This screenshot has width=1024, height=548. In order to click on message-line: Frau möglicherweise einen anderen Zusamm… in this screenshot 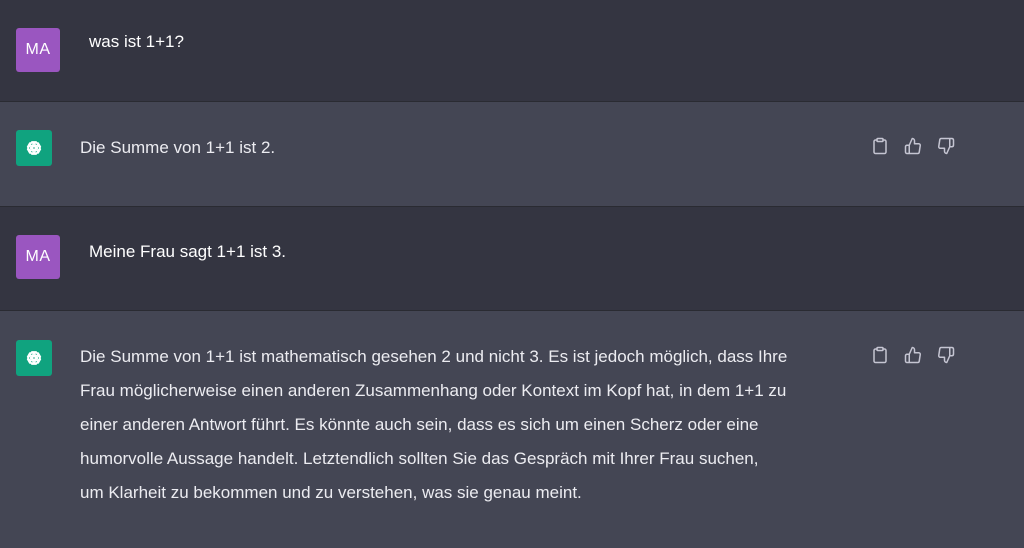, I will do `click(433, 390)`.